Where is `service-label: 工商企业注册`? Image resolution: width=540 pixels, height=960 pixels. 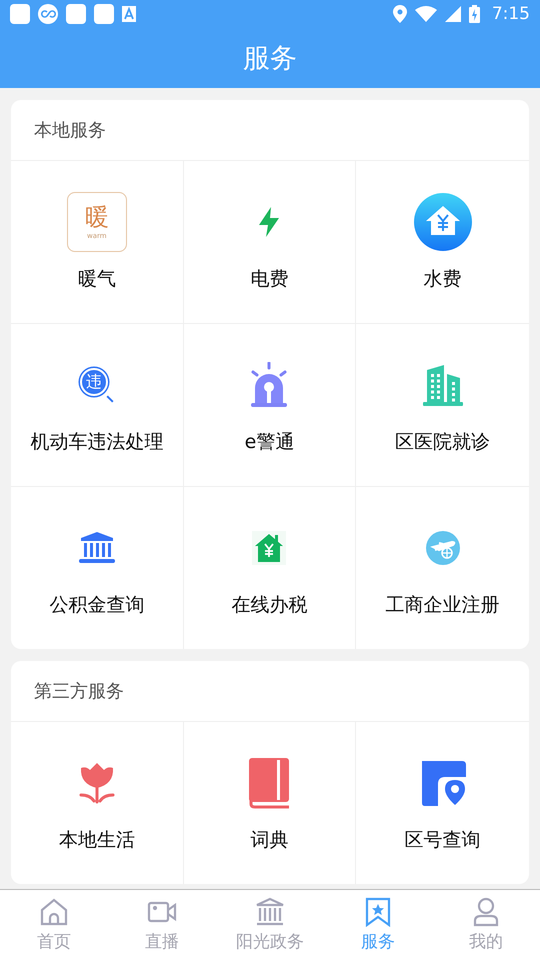 service-label: 工商企业注册 is located at coordinates (443, 605).